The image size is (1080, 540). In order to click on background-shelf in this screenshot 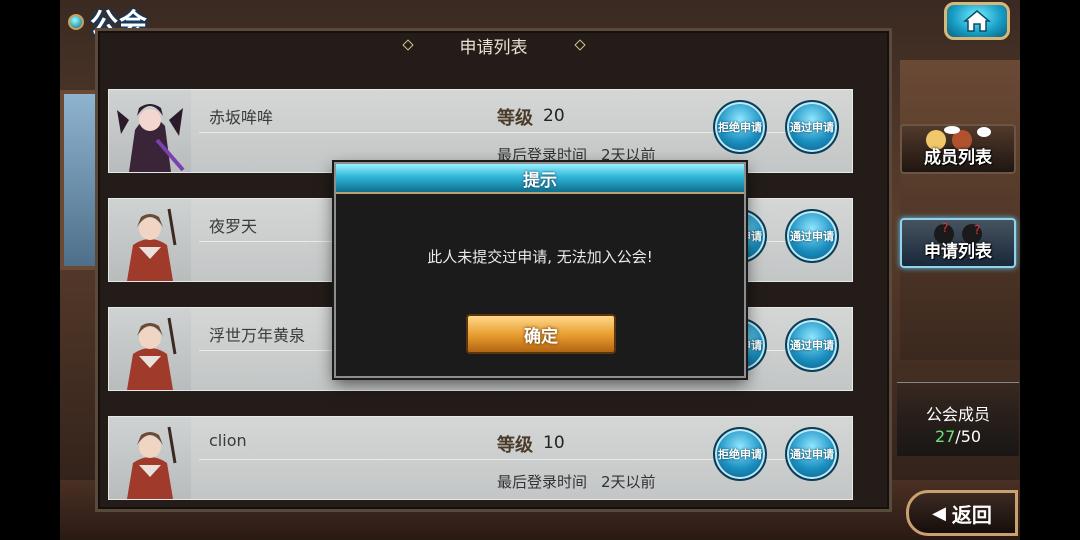, I will do `click(960, 210)`.